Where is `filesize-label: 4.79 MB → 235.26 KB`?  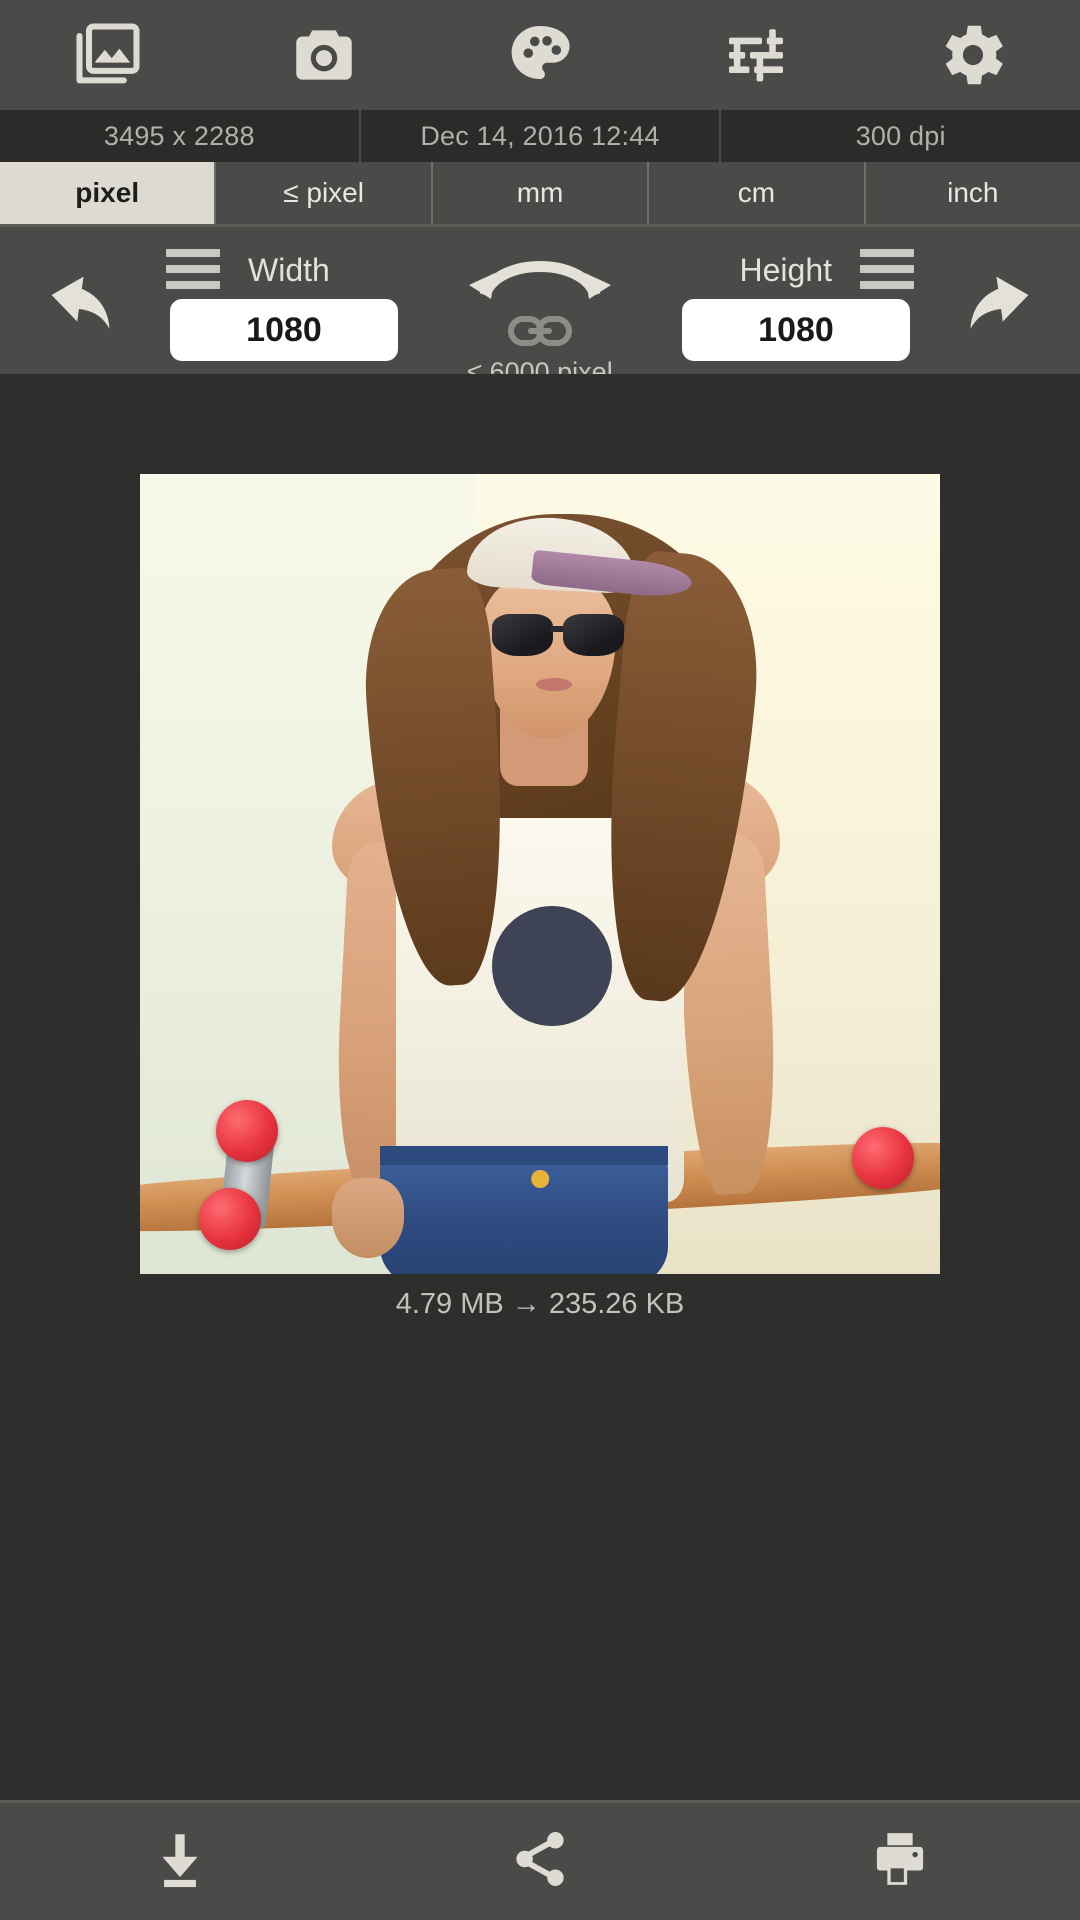
filesize-label: 4.79 MB → 235.26 KB is located at coordinates (540, 1304).